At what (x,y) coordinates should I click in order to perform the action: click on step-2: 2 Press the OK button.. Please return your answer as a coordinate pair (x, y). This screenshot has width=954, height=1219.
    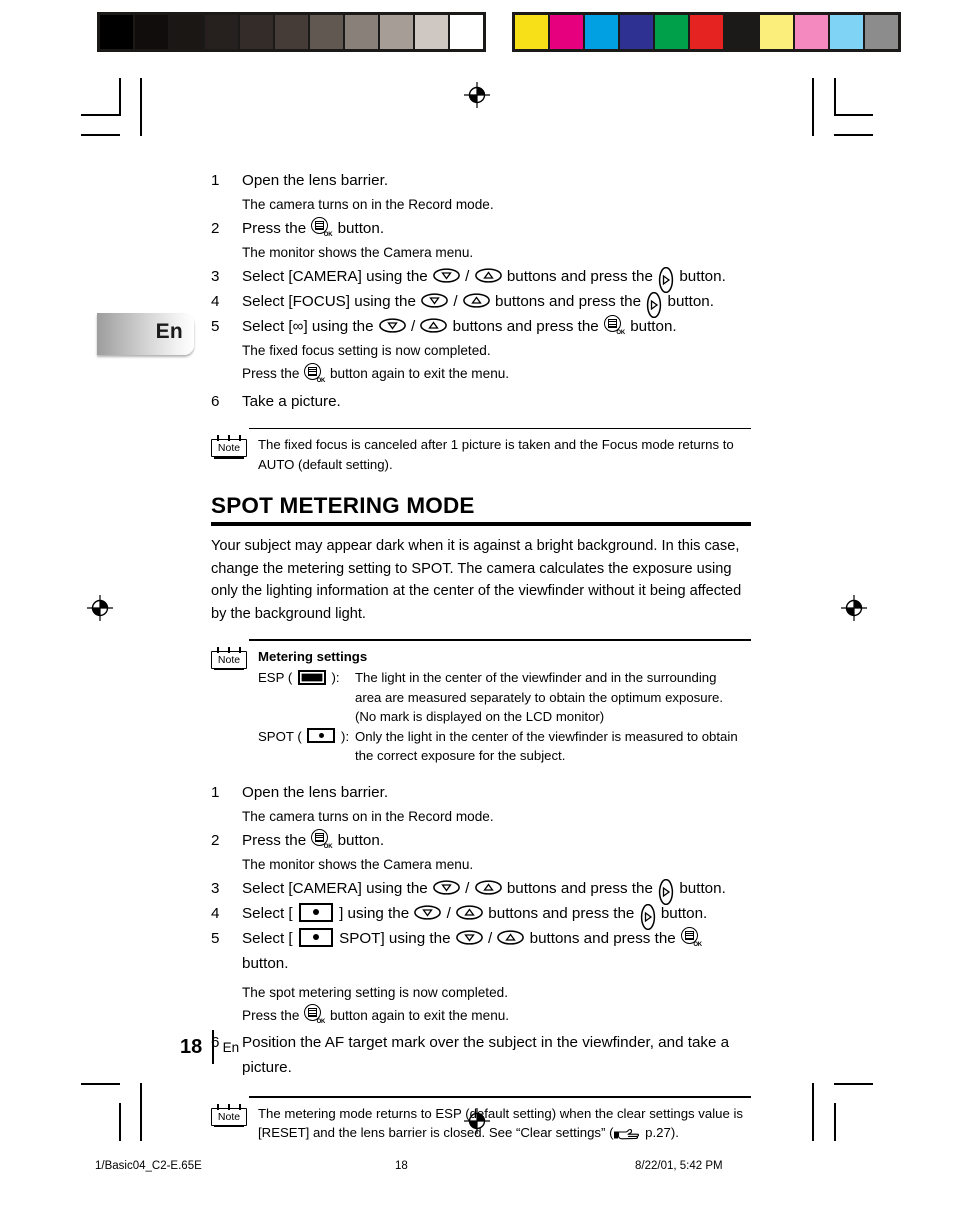
    Looking at the image, I should click on (481, 228).